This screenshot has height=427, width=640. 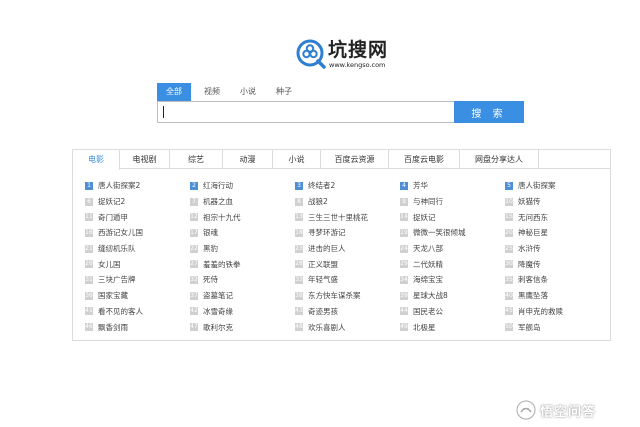 What do you see at coordinates (137, 327) in the screenshot?
I see `rank-item: 46 飘香剑雨` at bounding box center [137, 327].